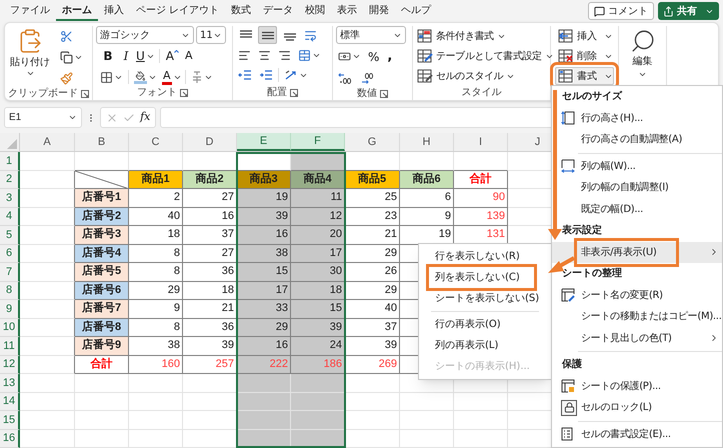  I want to click on row-header: 7, so click(10, 272).